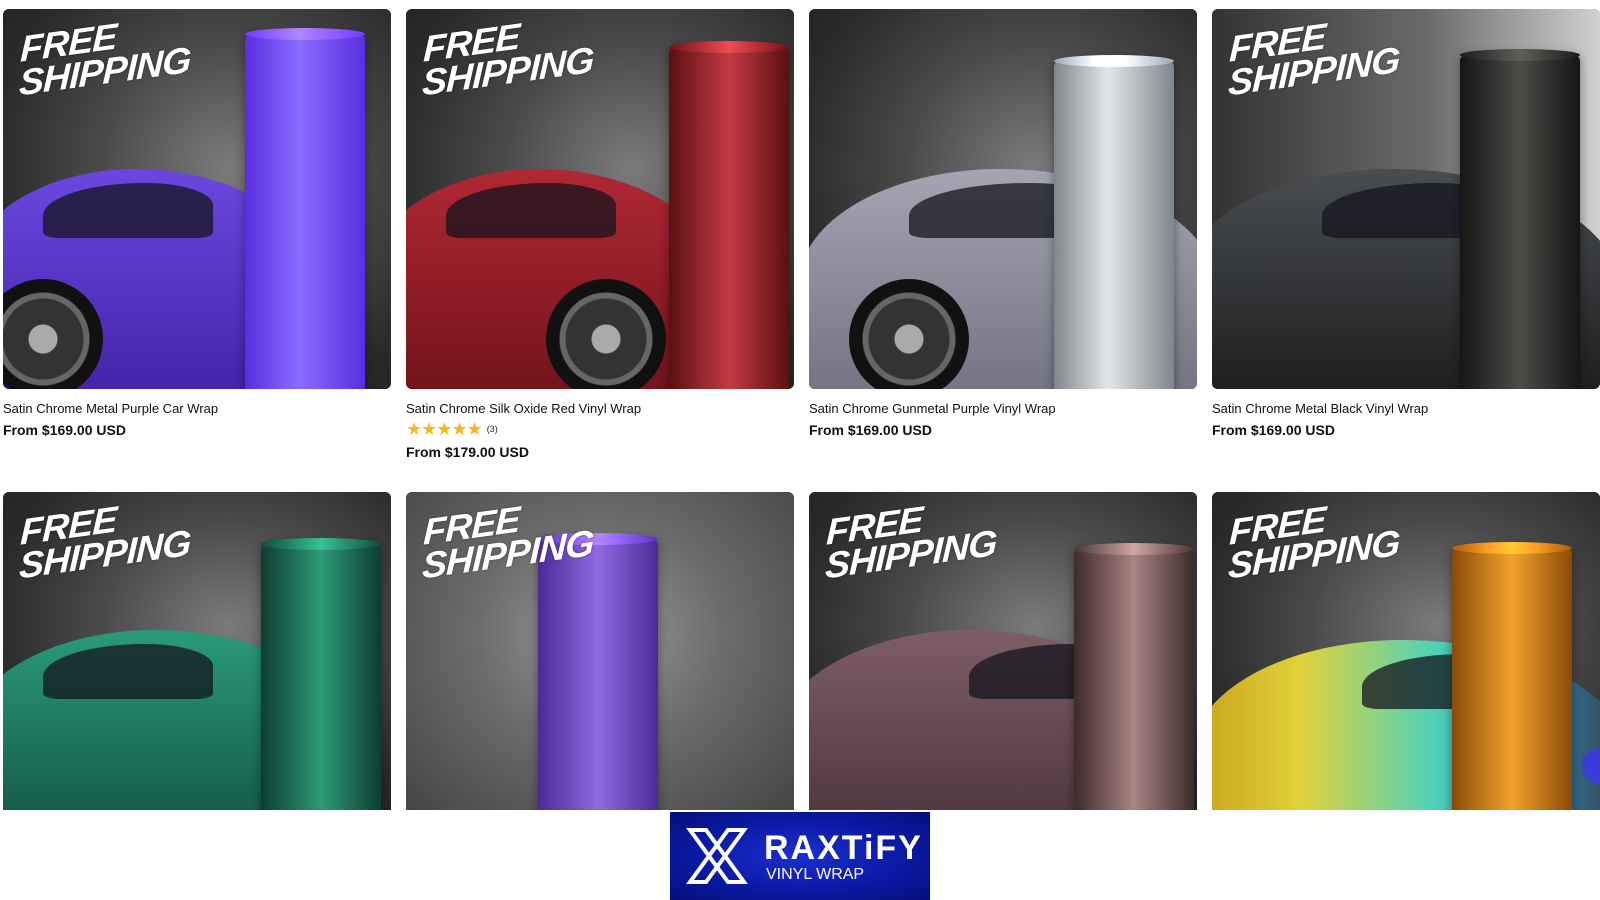 The image size is (1600, 900). What do you see at coordinates (197, 408) in the screenshot?
I see `product-title: Satin Chrome Metal Purple Car Wrap` at bounding box center [197, 408].